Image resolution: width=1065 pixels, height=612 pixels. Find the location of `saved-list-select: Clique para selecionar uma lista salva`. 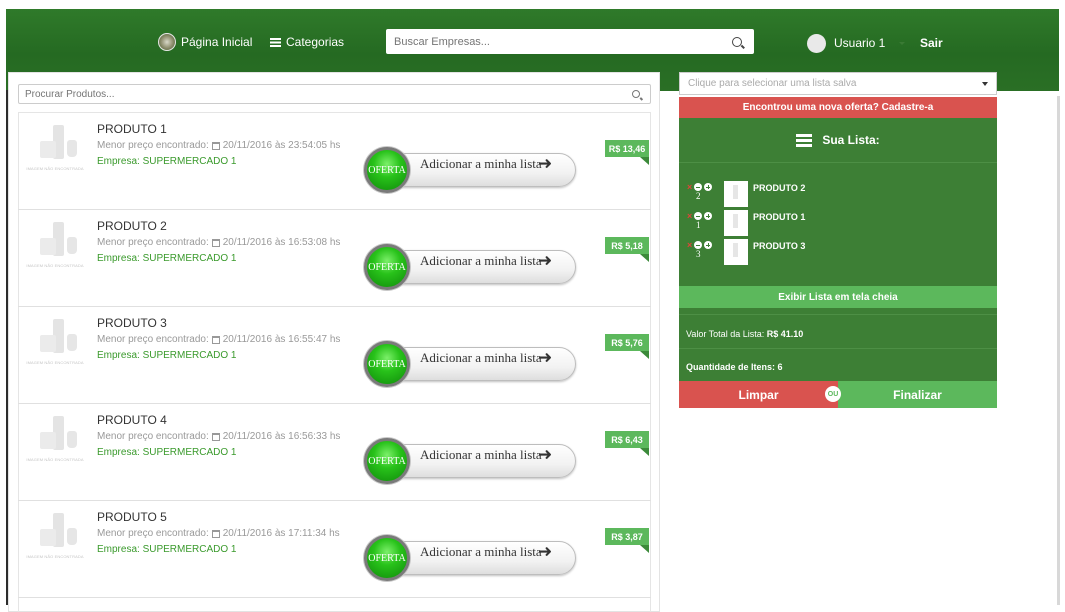

saved-list-select: Clique para selecionar uma lista salva is located at coordinates (838, 83).